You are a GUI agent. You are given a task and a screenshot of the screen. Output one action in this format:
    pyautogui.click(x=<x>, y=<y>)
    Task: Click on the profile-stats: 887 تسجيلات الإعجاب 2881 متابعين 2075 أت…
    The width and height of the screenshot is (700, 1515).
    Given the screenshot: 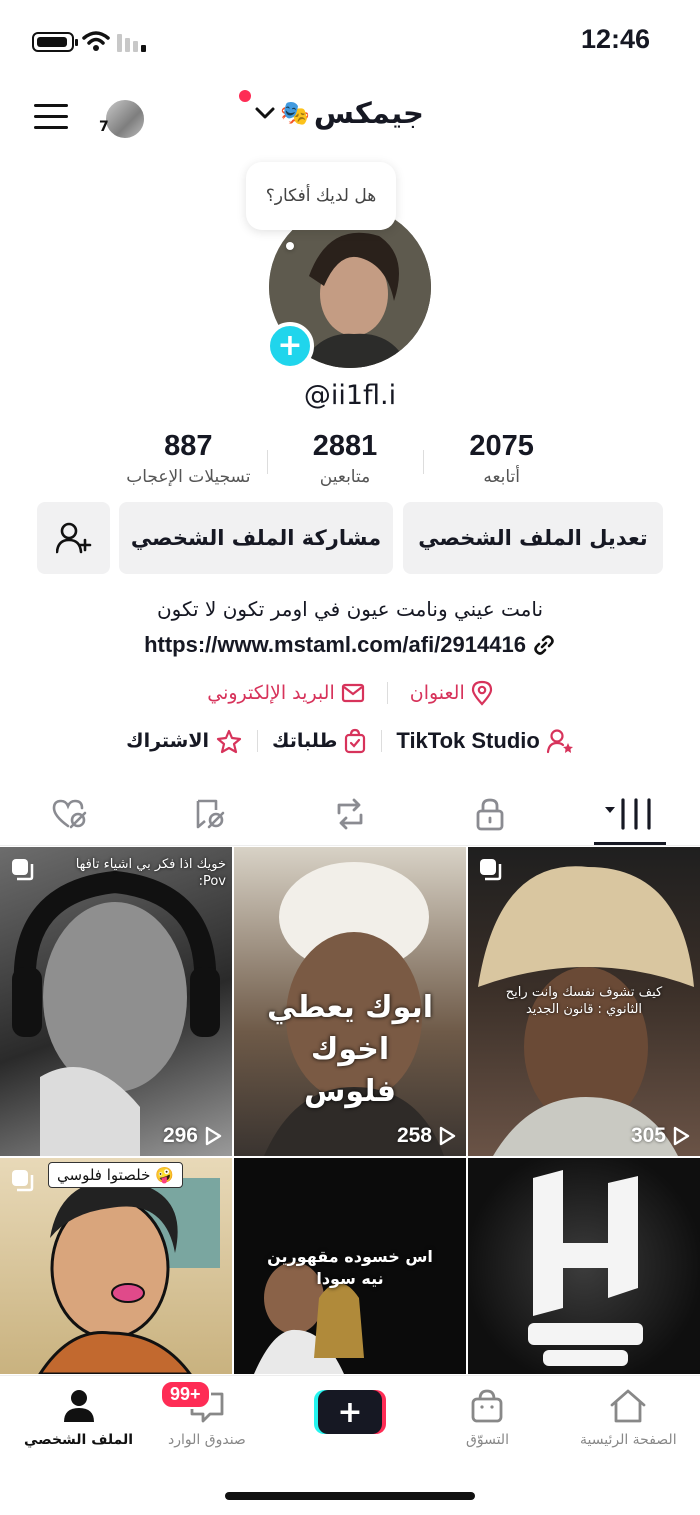 What is the action you would take?
    pyautogui.click(x=345, y=458)
    